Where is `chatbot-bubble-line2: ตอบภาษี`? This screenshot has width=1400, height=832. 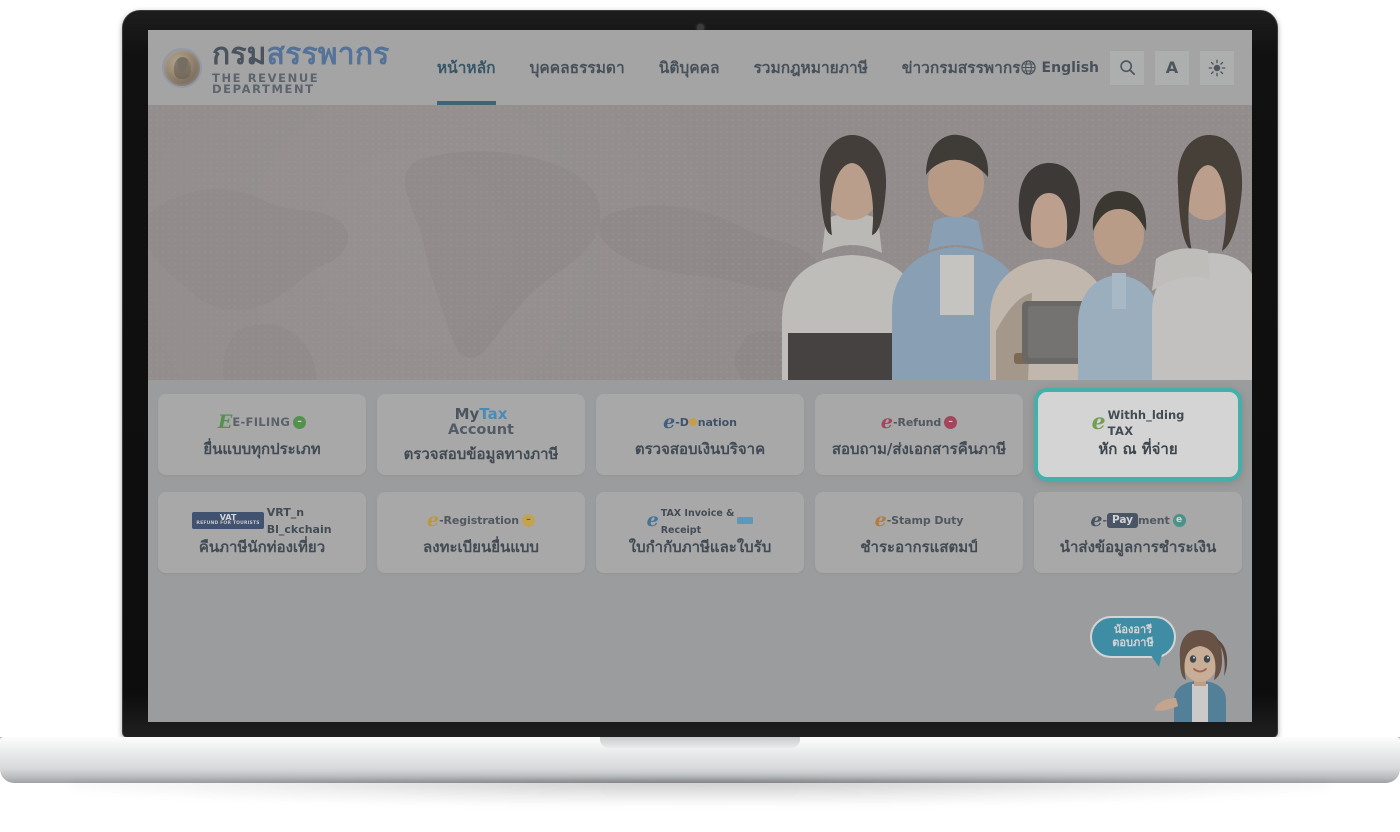
chatbot-bubble-line2: ตอบภาษี is located at coordinates (1133, 642).